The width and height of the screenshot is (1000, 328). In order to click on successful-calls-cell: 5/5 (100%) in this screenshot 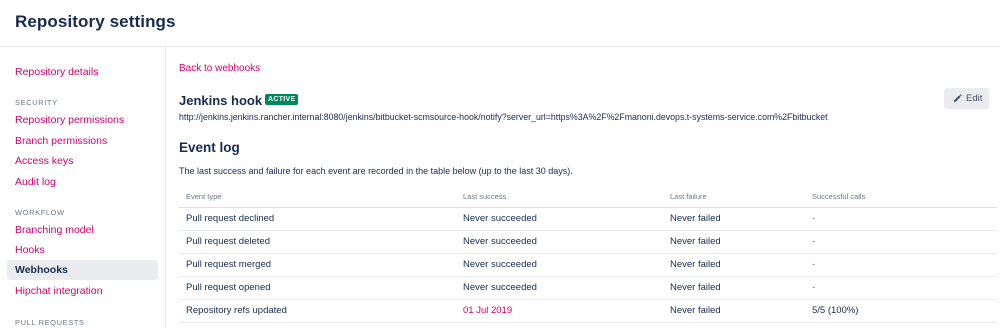, I will do `click(901, 311)`.